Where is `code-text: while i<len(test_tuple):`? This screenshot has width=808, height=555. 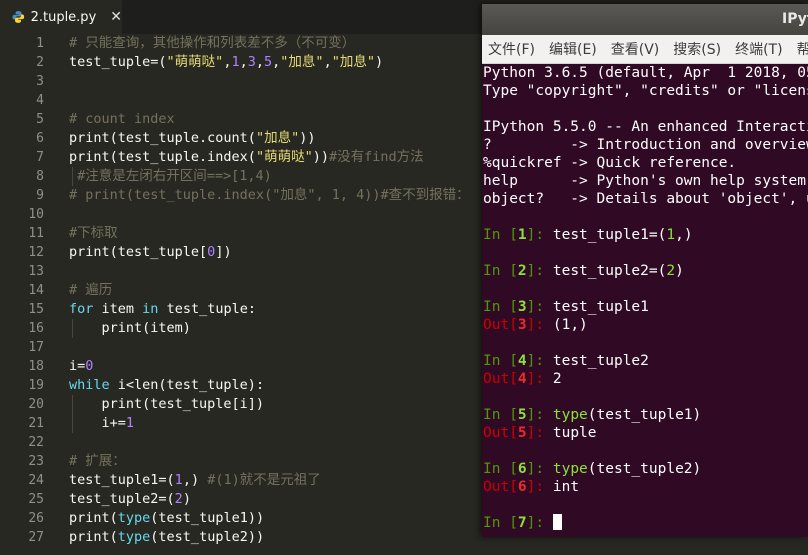
code-text: while i<len(test_tuple): is located at coordinates (166, 385).